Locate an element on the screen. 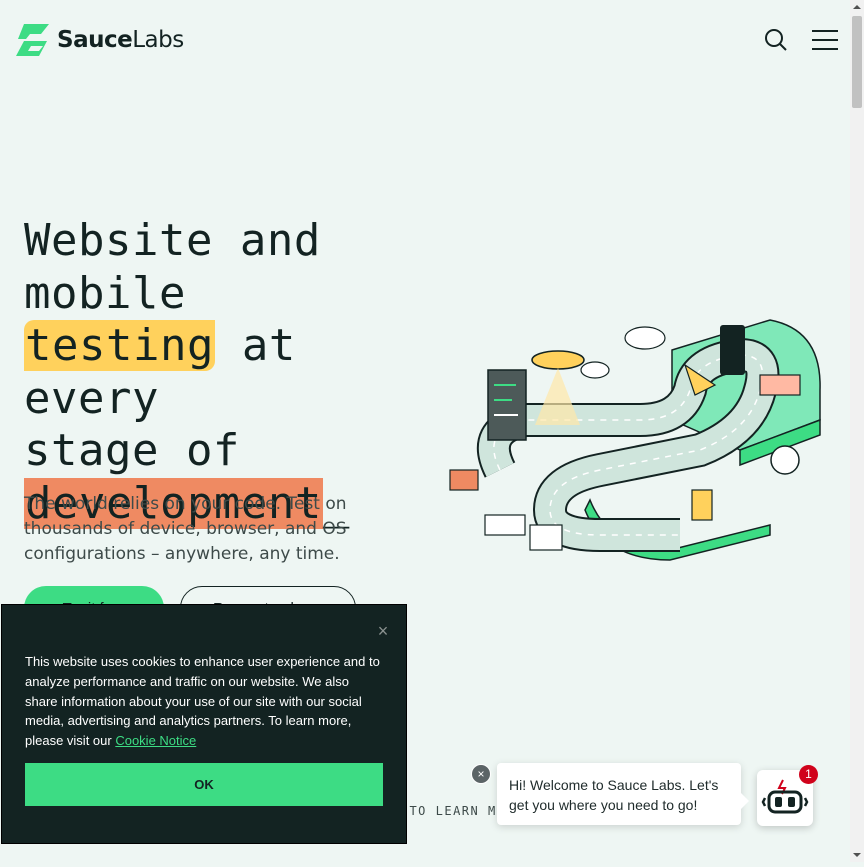 The image size is (864, 867). caret-up-icon is located at coordinates (857, 7).